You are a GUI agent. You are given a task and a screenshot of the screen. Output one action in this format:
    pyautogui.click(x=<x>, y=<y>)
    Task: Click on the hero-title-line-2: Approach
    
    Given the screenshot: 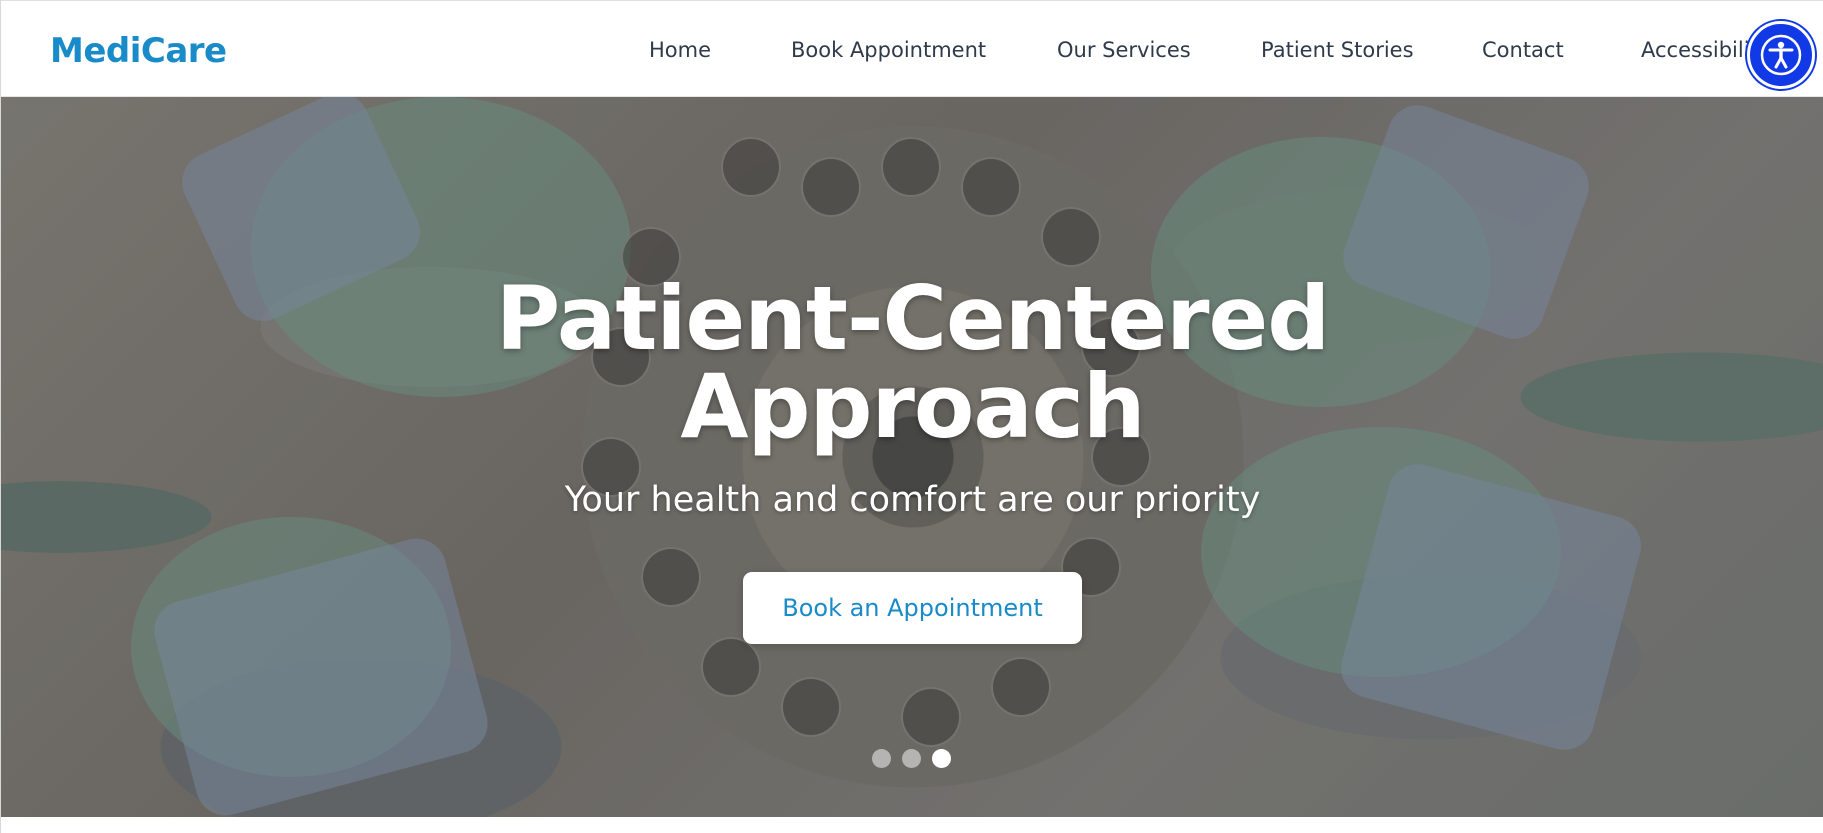 What is the action you would take?
    pyautogui.click(x=912, y=406)
    